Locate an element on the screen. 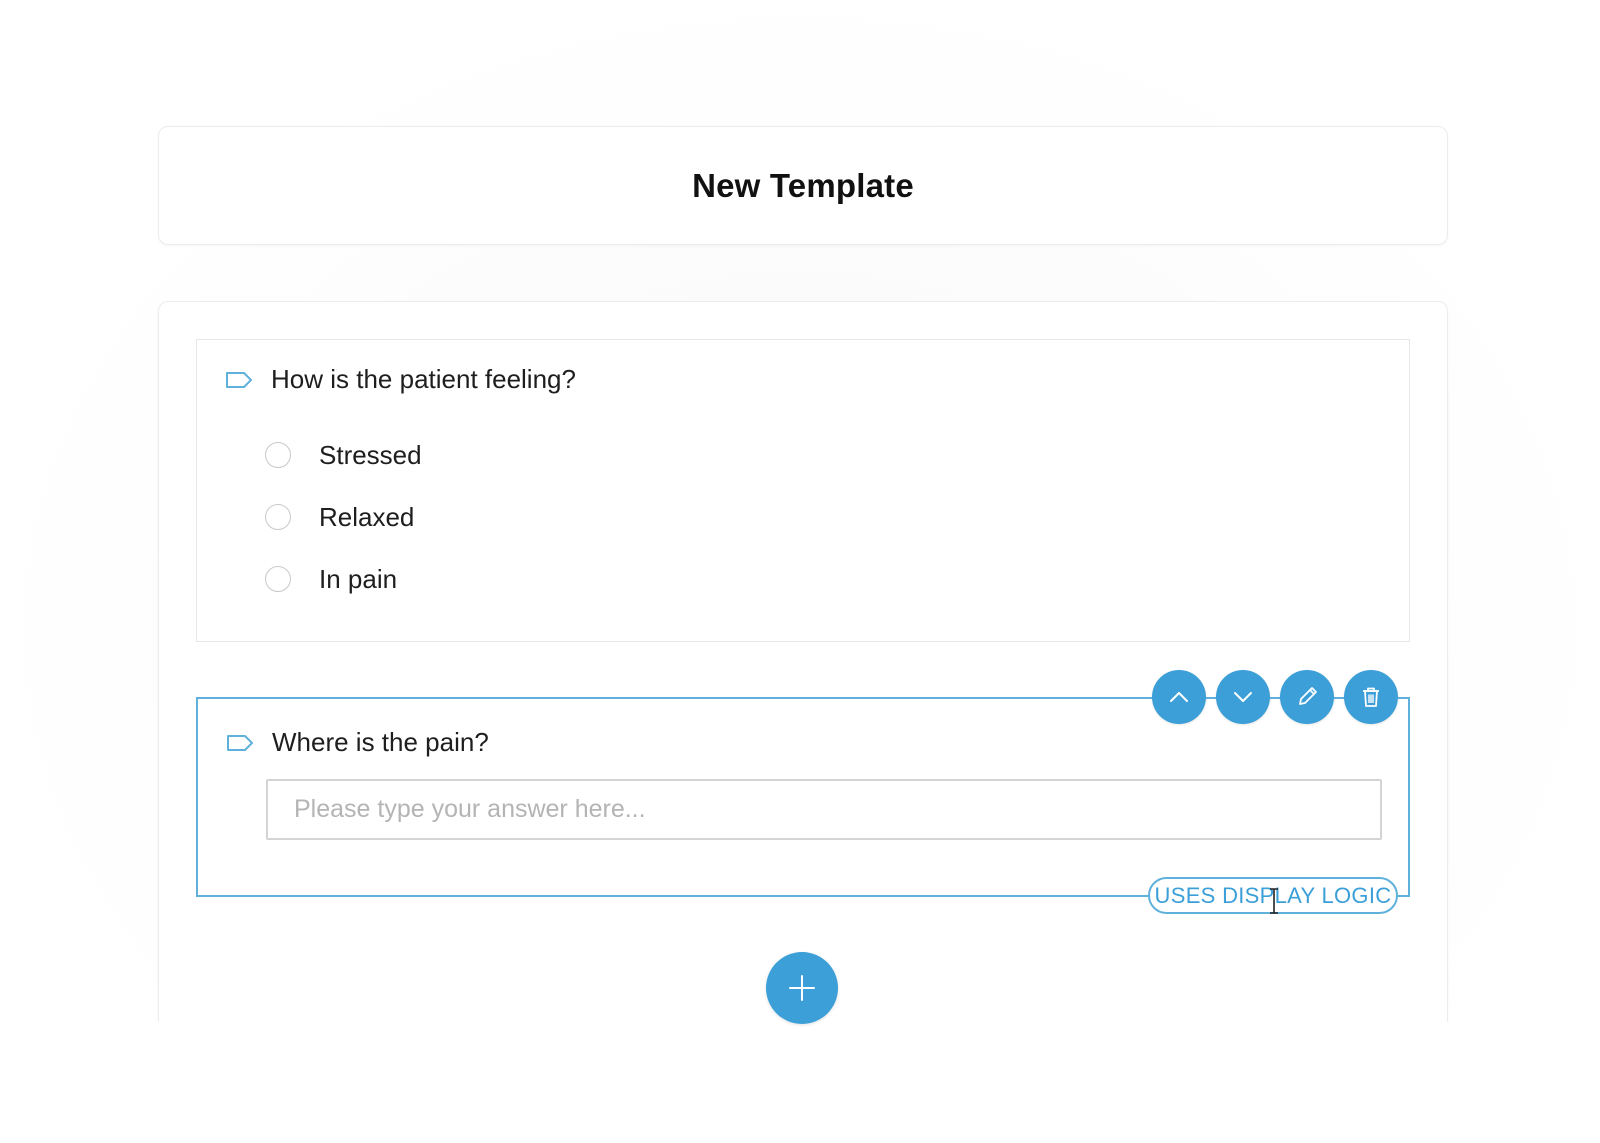  radio-option: In pain is located at coordinates (343, 579).